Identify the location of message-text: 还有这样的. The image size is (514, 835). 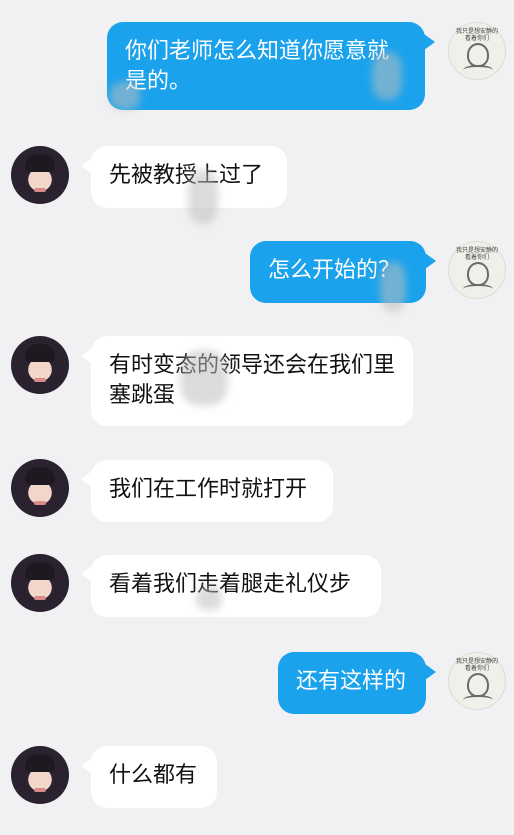
(351, 681).